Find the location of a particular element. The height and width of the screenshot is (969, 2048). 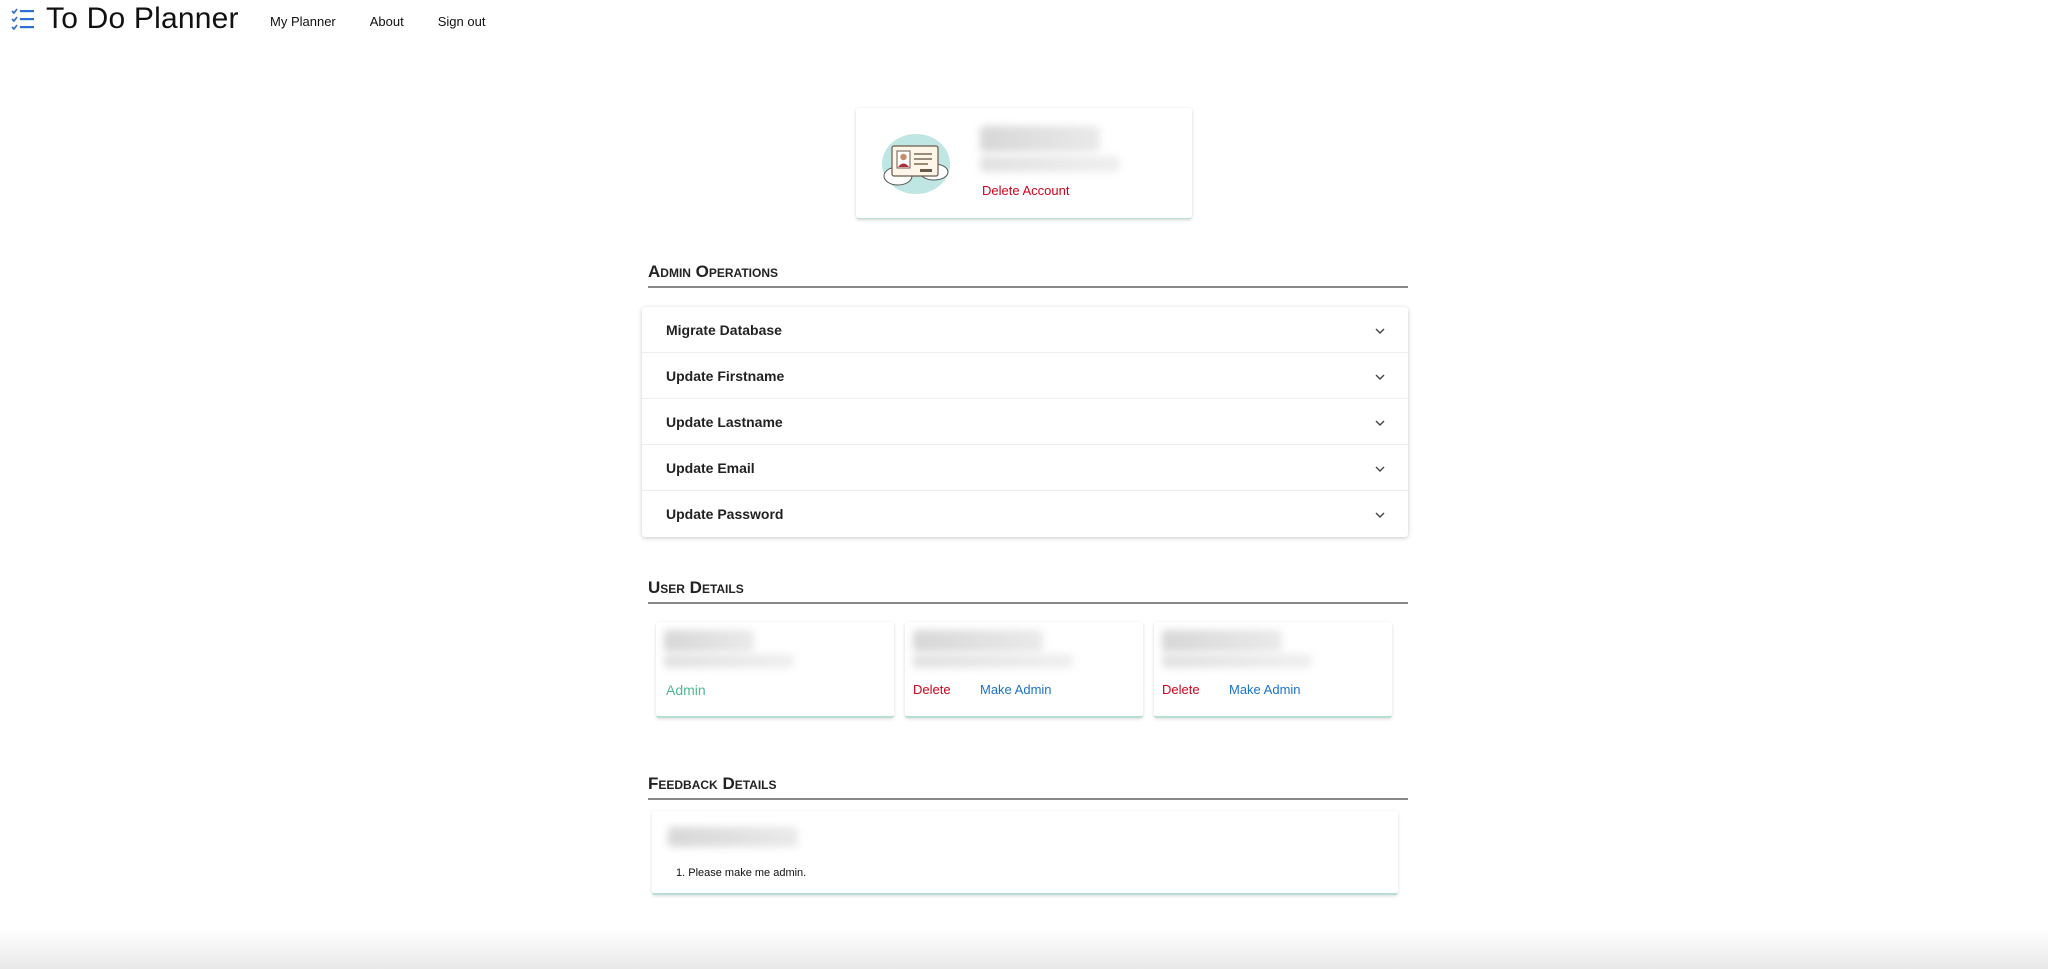

delete-account-button: Delete Account is located at coordinates (1025, 190).